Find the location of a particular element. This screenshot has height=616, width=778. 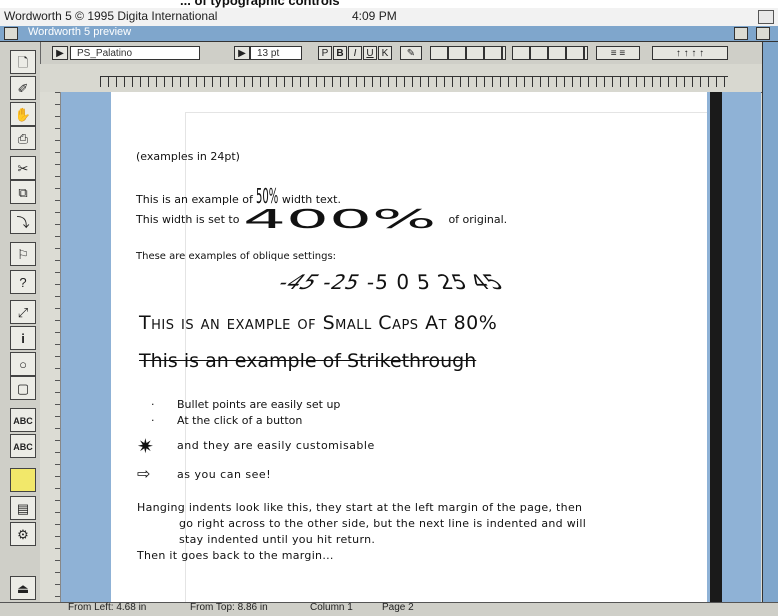

style-menu-arrow-icon: ▶ is located at coordinates (60, 53).